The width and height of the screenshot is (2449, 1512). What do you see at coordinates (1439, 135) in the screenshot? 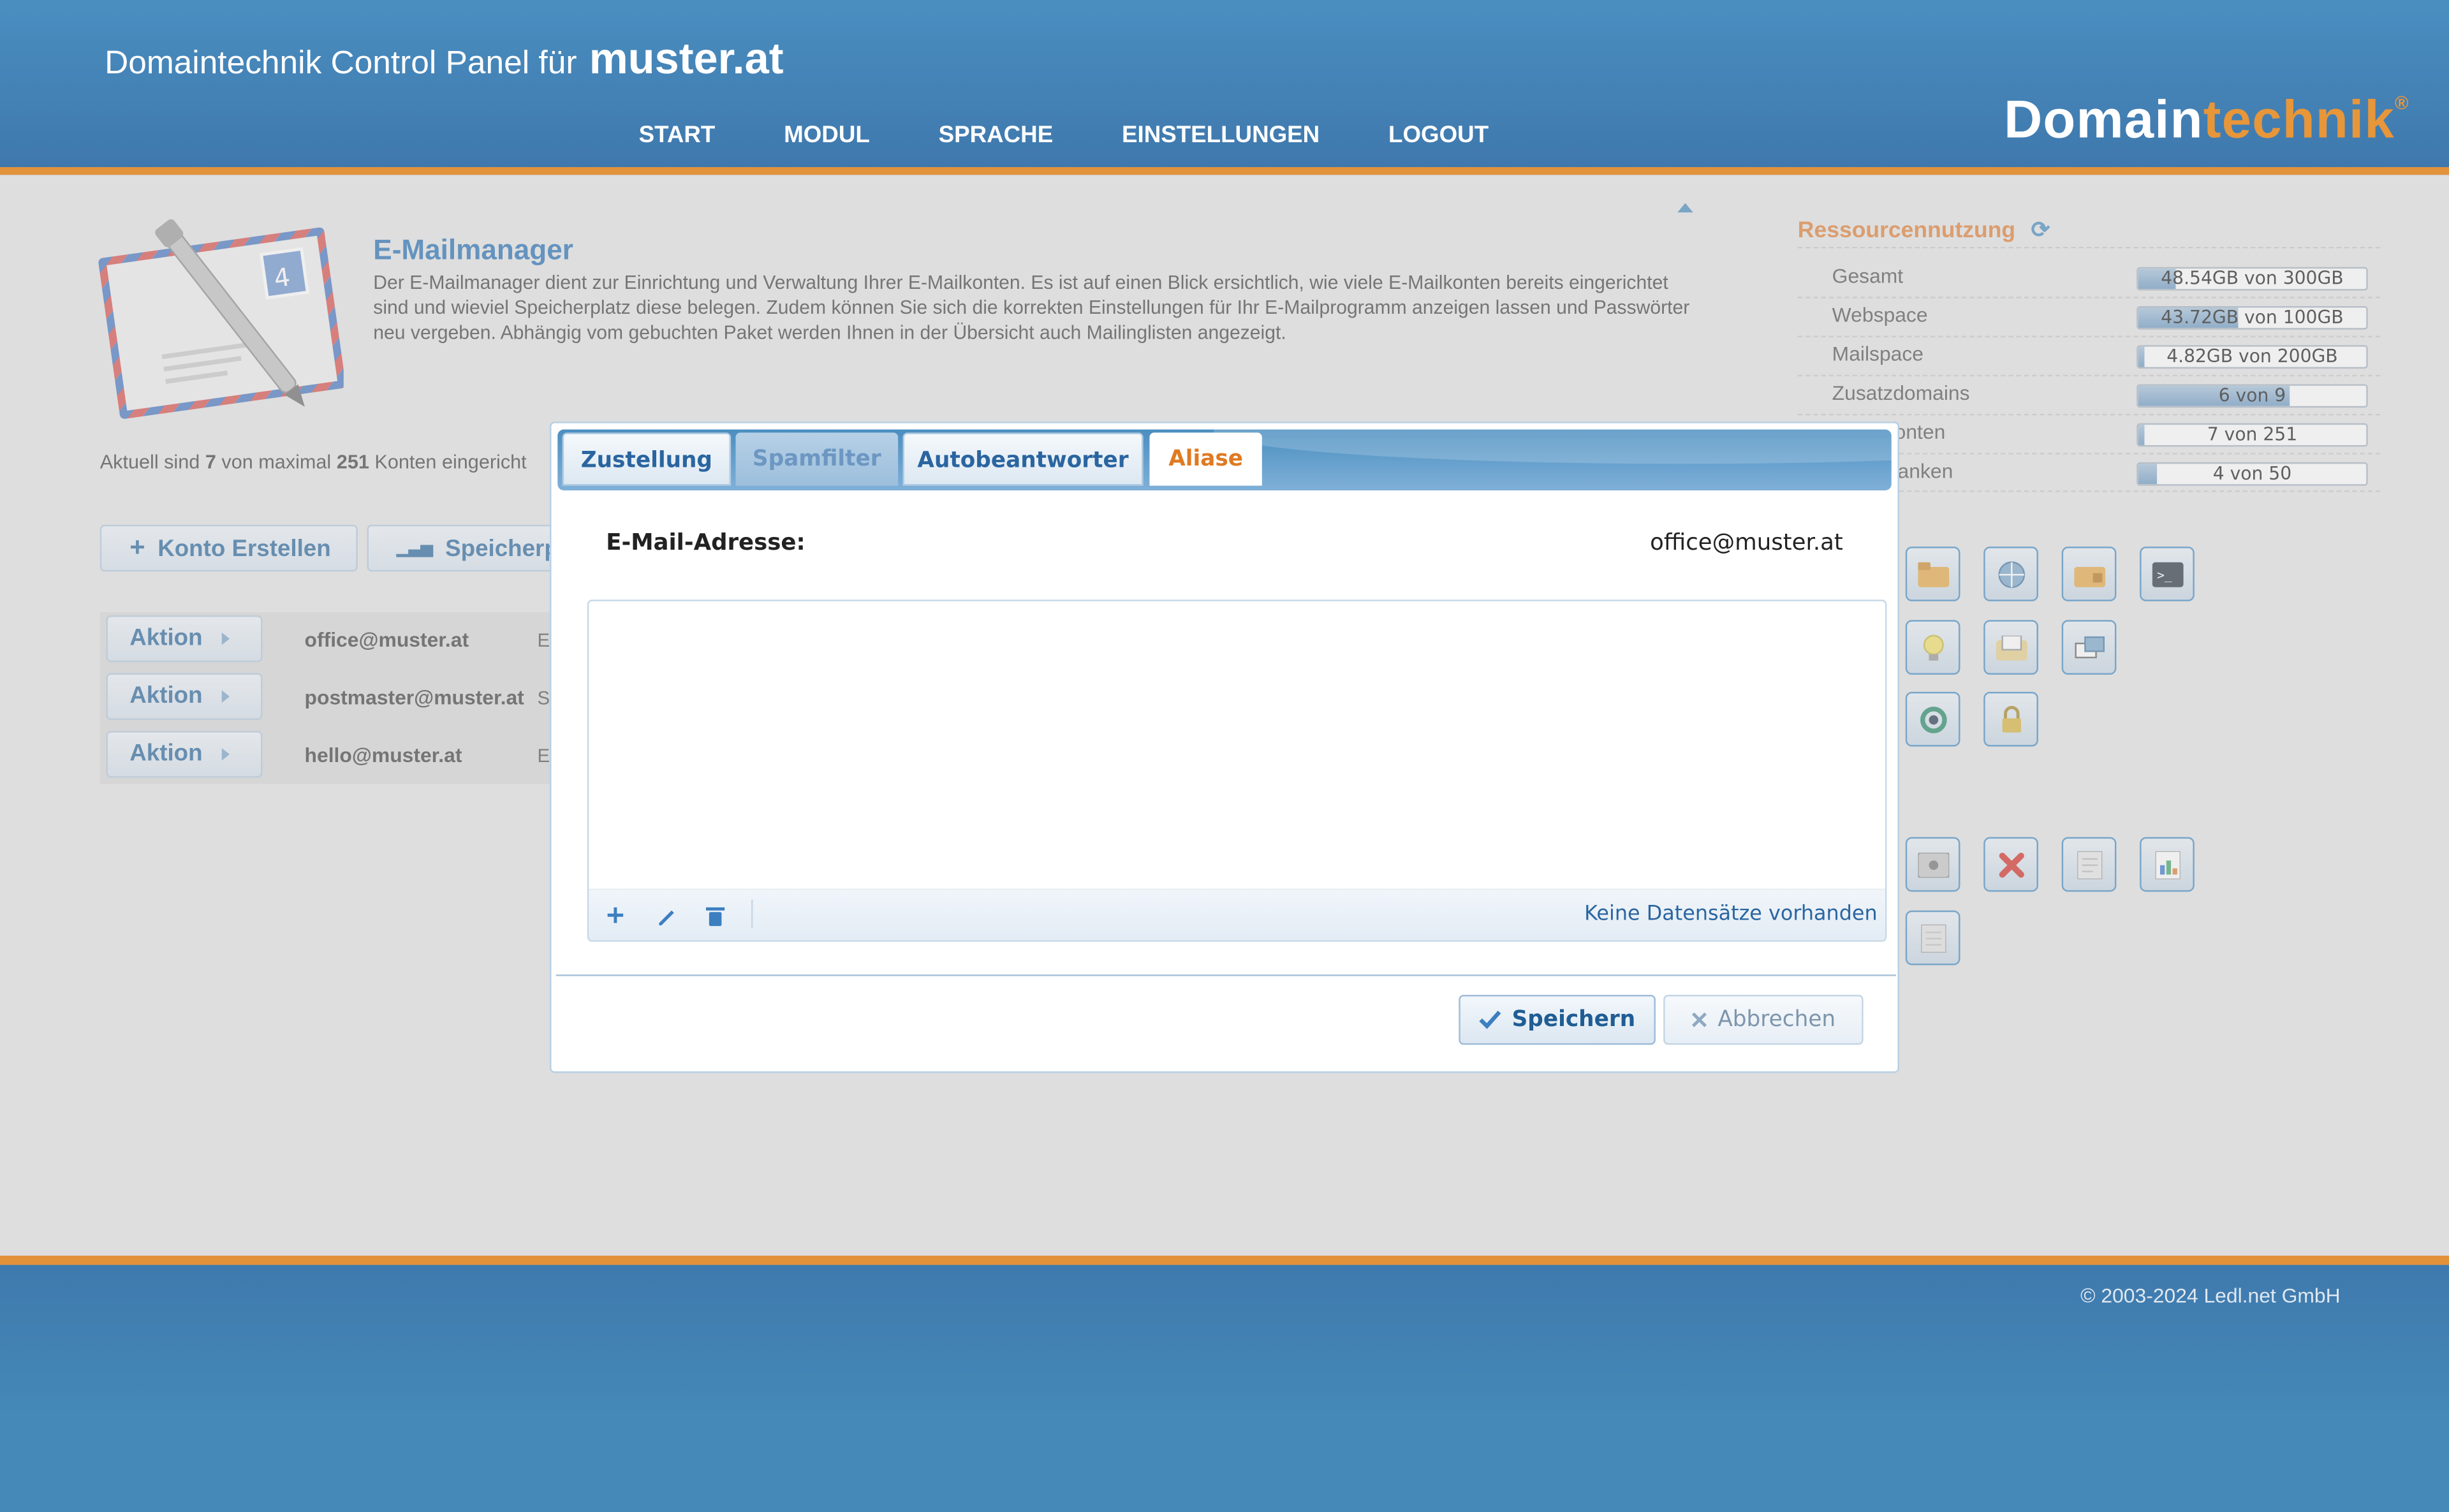
I see `nav-logout: LOGOUT` at bounding box center [1439, 135].